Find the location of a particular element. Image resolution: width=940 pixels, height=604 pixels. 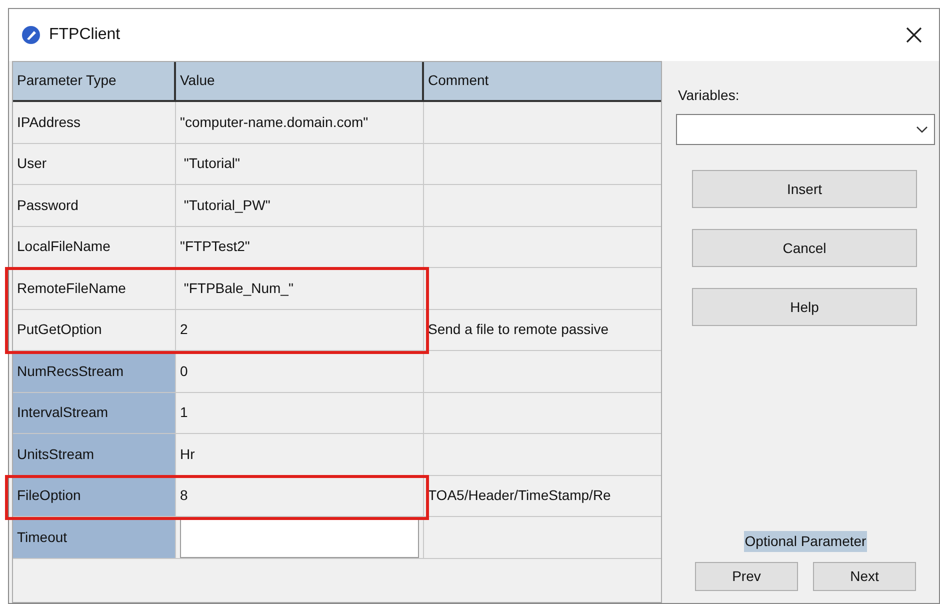

parameter-name: NumRecsStream is located at coordinates (70, 371).